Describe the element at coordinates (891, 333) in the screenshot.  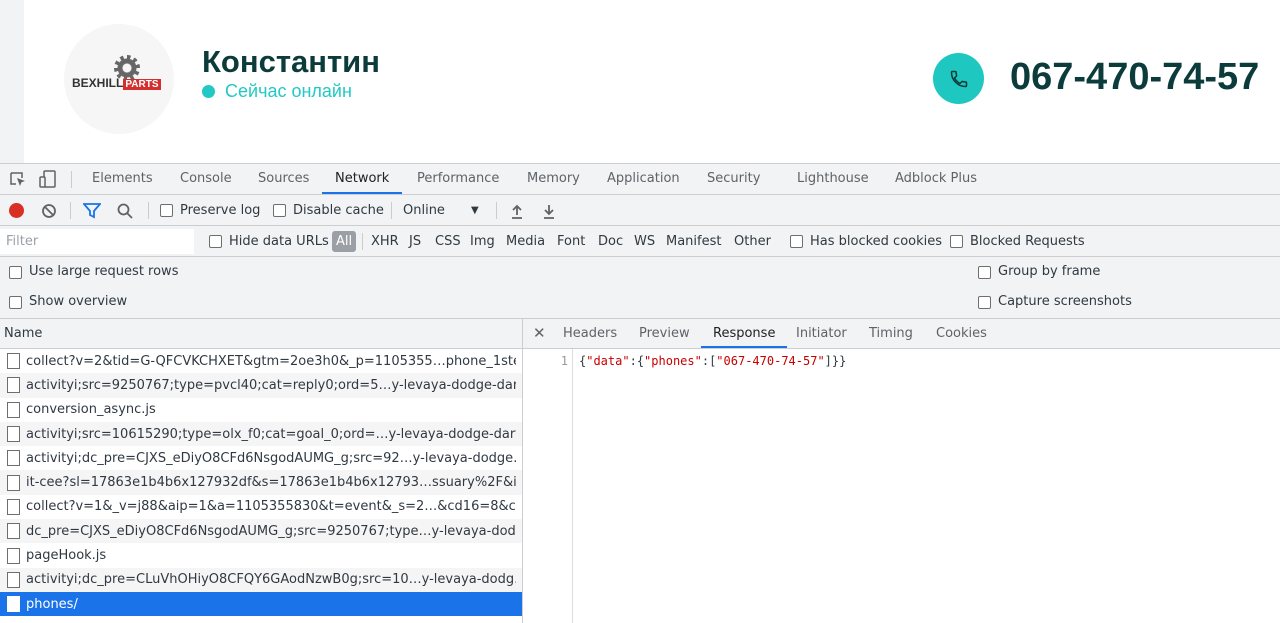
I see `tab-timing: Timing` at that location.